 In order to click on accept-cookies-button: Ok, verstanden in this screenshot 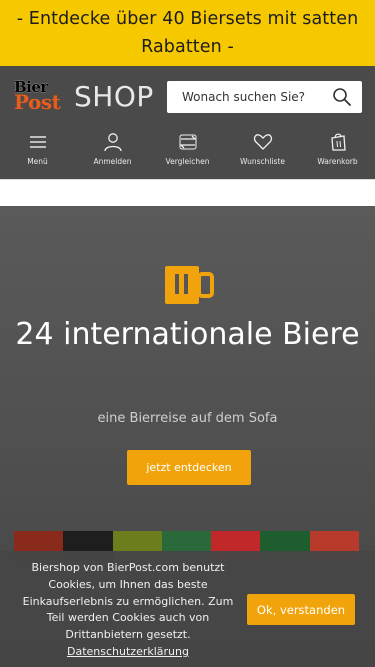, I will do `click(301, 609)`.